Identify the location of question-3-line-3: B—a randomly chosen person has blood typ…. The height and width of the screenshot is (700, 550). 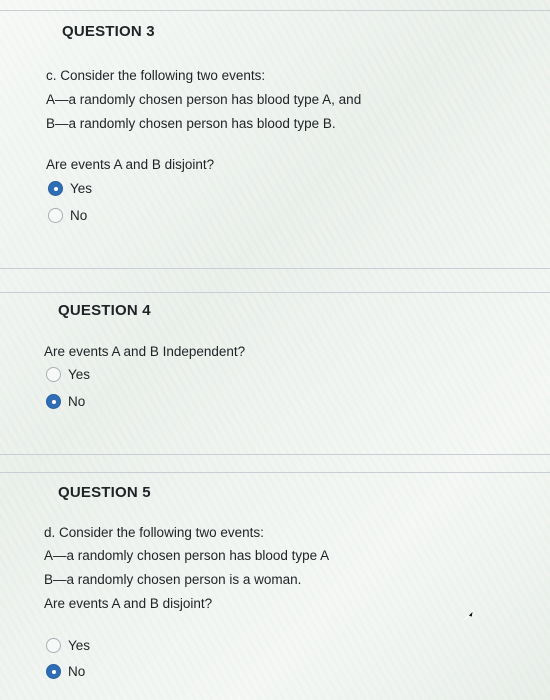
(191, 123).